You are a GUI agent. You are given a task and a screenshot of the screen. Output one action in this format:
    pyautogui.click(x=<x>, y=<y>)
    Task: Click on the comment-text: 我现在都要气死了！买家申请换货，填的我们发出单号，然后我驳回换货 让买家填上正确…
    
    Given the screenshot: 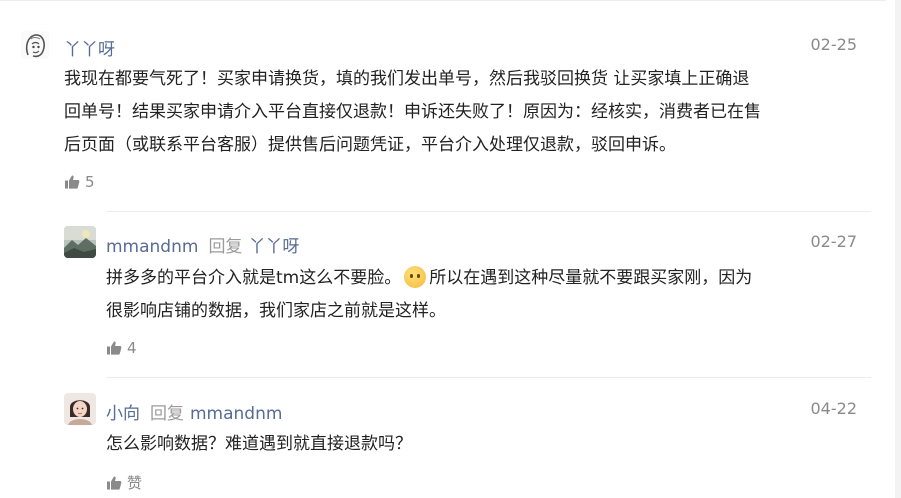 What is the action you would take?
    pyautogui.click(x=412, y=112)
    